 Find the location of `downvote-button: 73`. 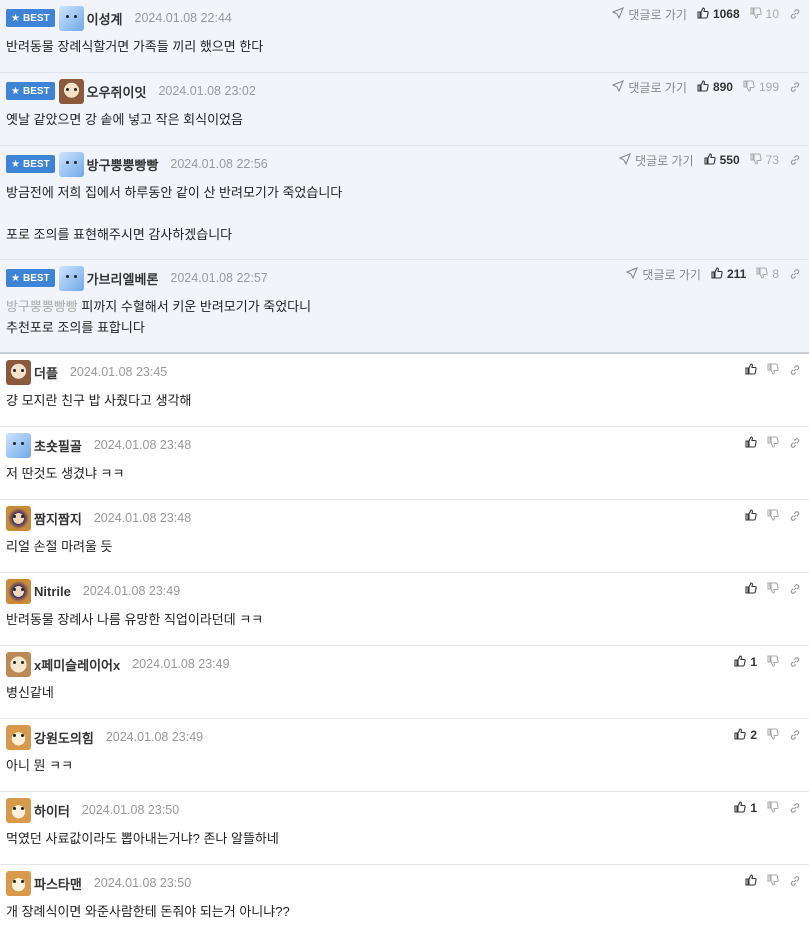

downvote-button: 73 is located at coordinates (764, 160).